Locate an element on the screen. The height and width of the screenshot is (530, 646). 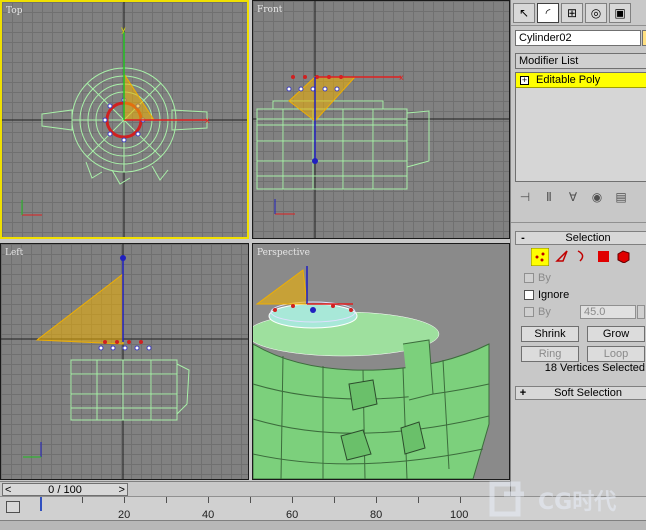
watermark-logo-mark is located at coordinates (506, 499).